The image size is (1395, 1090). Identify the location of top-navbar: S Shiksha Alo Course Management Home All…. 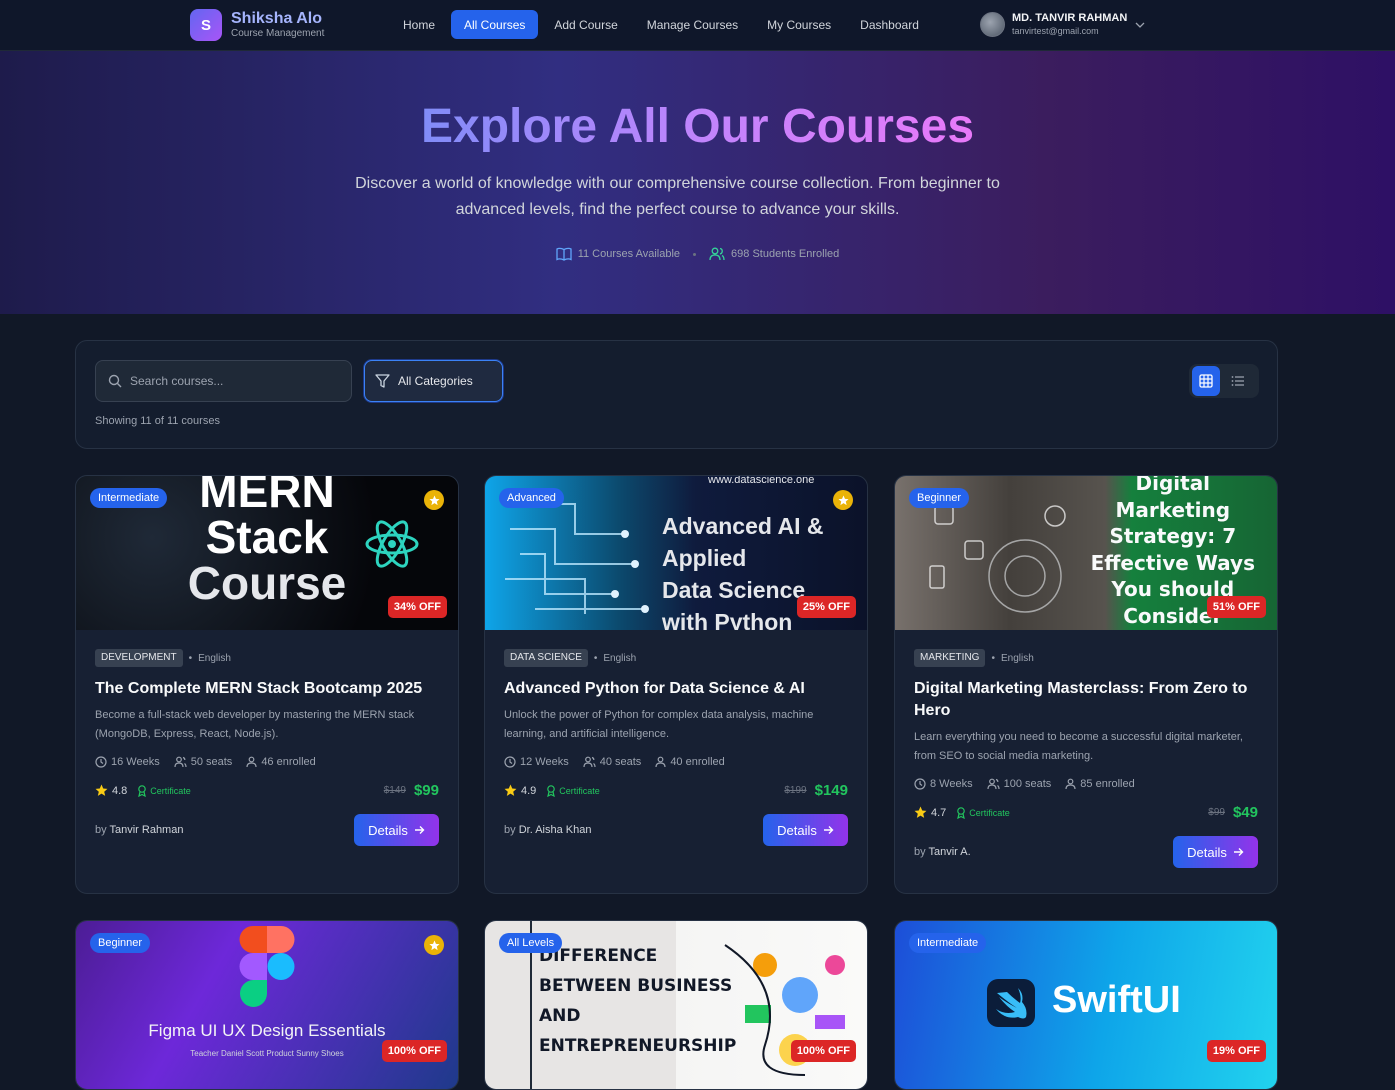
(697, 25).